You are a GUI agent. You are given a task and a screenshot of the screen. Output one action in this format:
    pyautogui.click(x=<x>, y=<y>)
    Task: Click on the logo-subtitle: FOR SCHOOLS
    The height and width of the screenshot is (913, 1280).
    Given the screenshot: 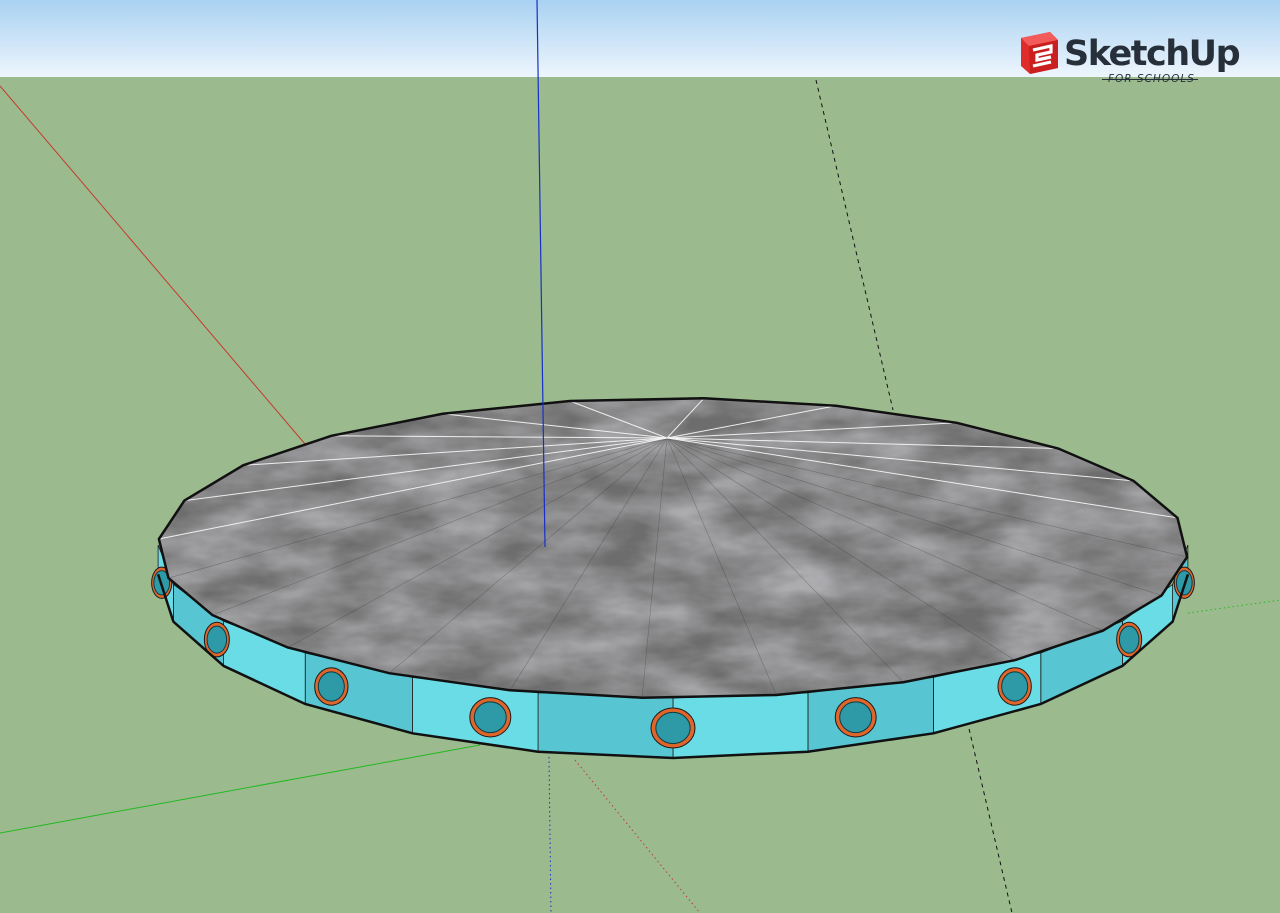 What is the action you would take?
    pyautogui.click(x=1151, y=79)
    